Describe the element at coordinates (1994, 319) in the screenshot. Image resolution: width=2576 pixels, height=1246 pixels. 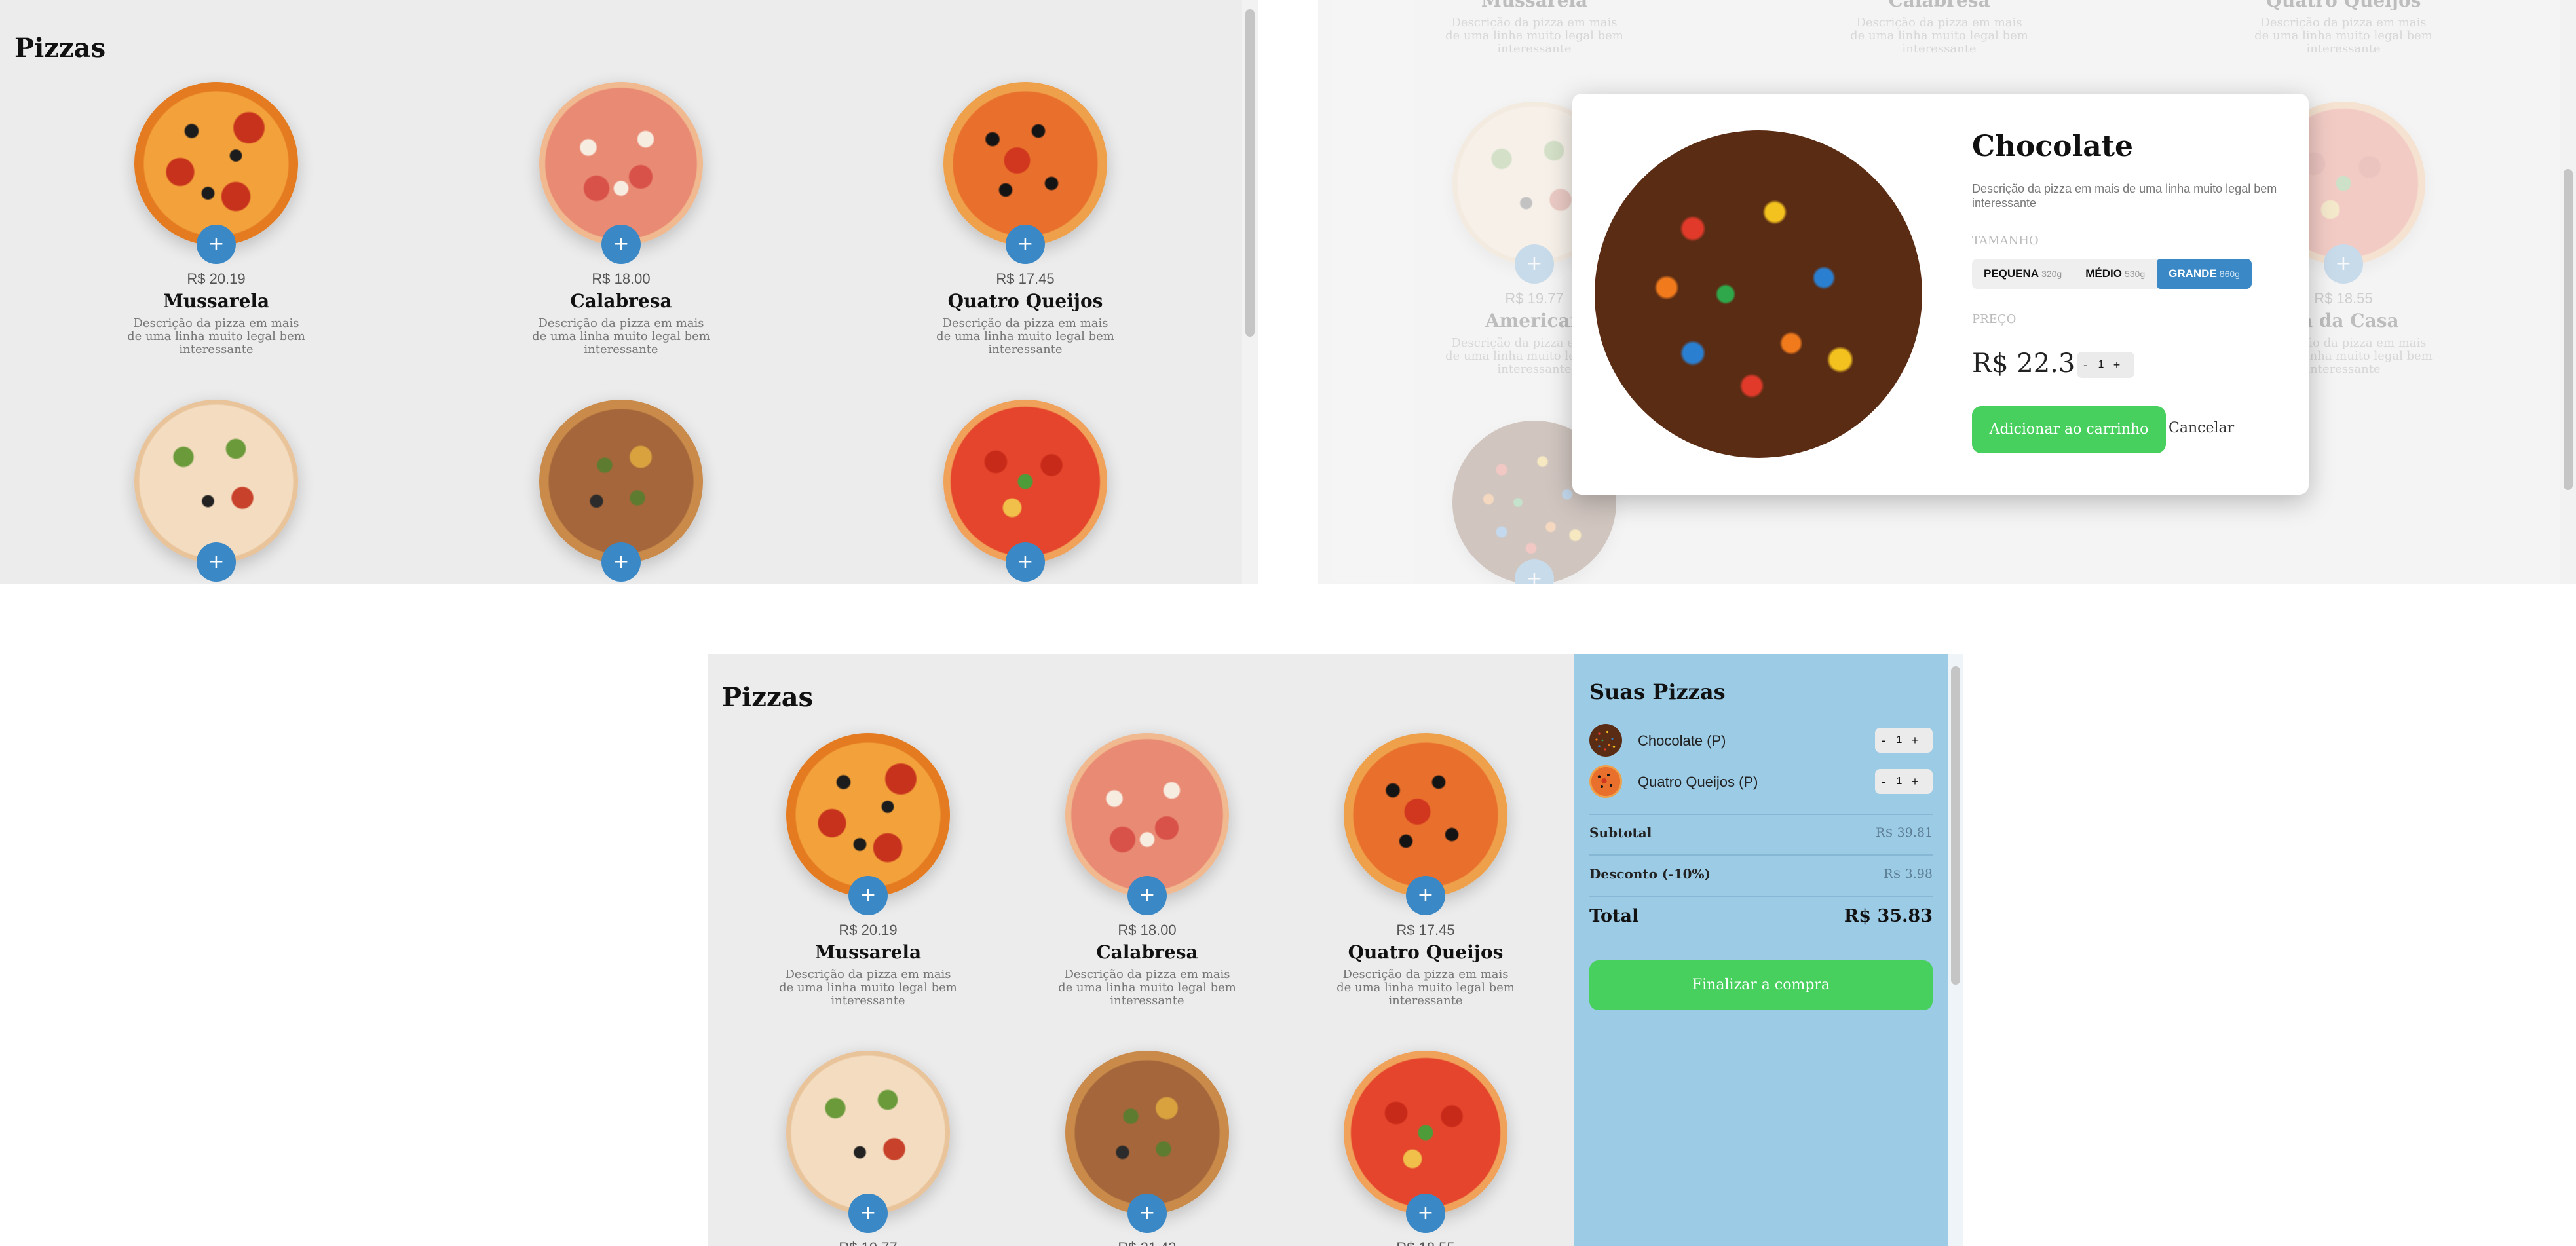
I see `price-label: PREÇO` at that location.